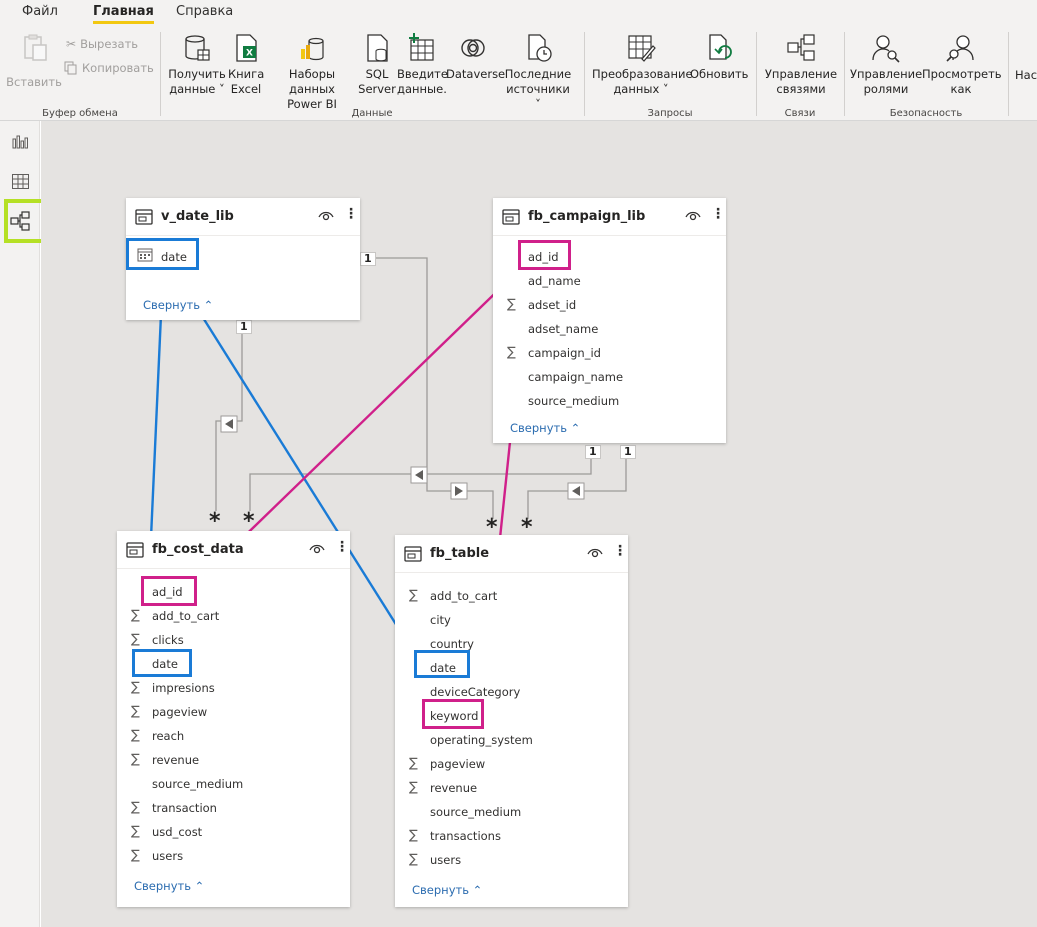 This screenshot has height=927, width=1037. Describe the element at coordinates (246, 48) in the screenshot. I see `excel-icon: X` at that location.